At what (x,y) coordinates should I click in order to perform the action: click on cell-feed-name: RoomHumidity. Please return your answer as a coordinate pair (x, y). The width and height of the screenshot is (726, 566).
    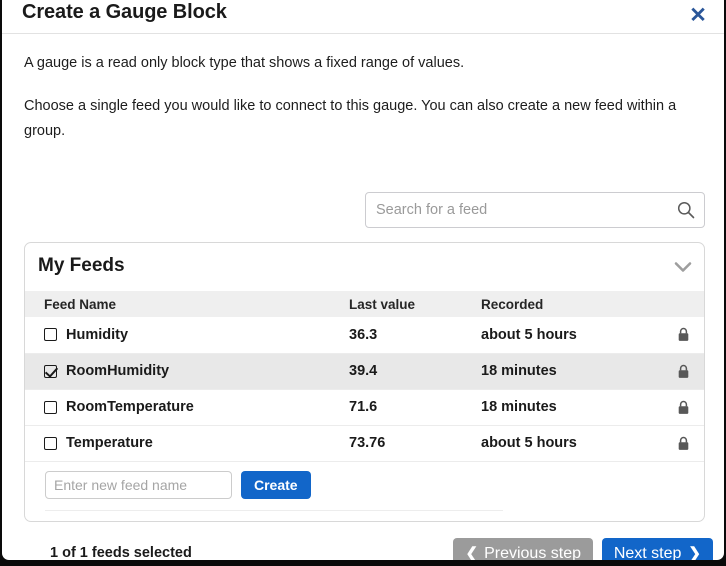
    Looking at the image, I should click on (187, 371).